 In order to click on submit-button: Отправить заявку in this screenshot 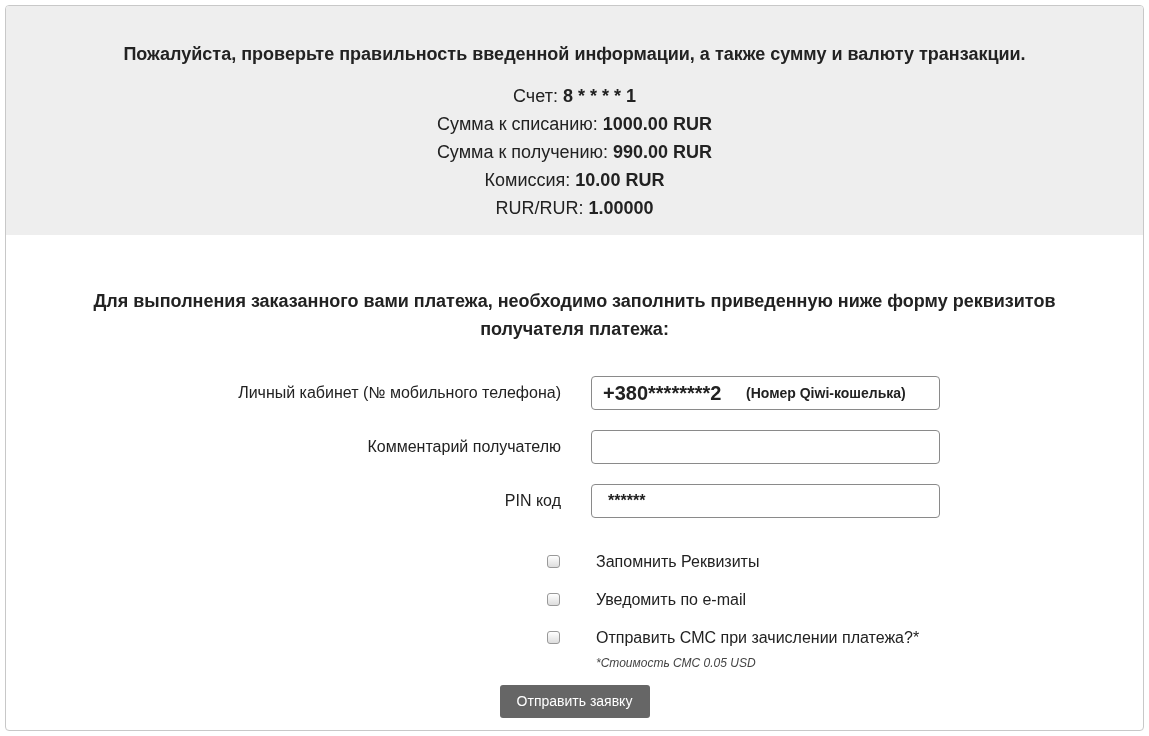, I will do `click(574, 701)`.